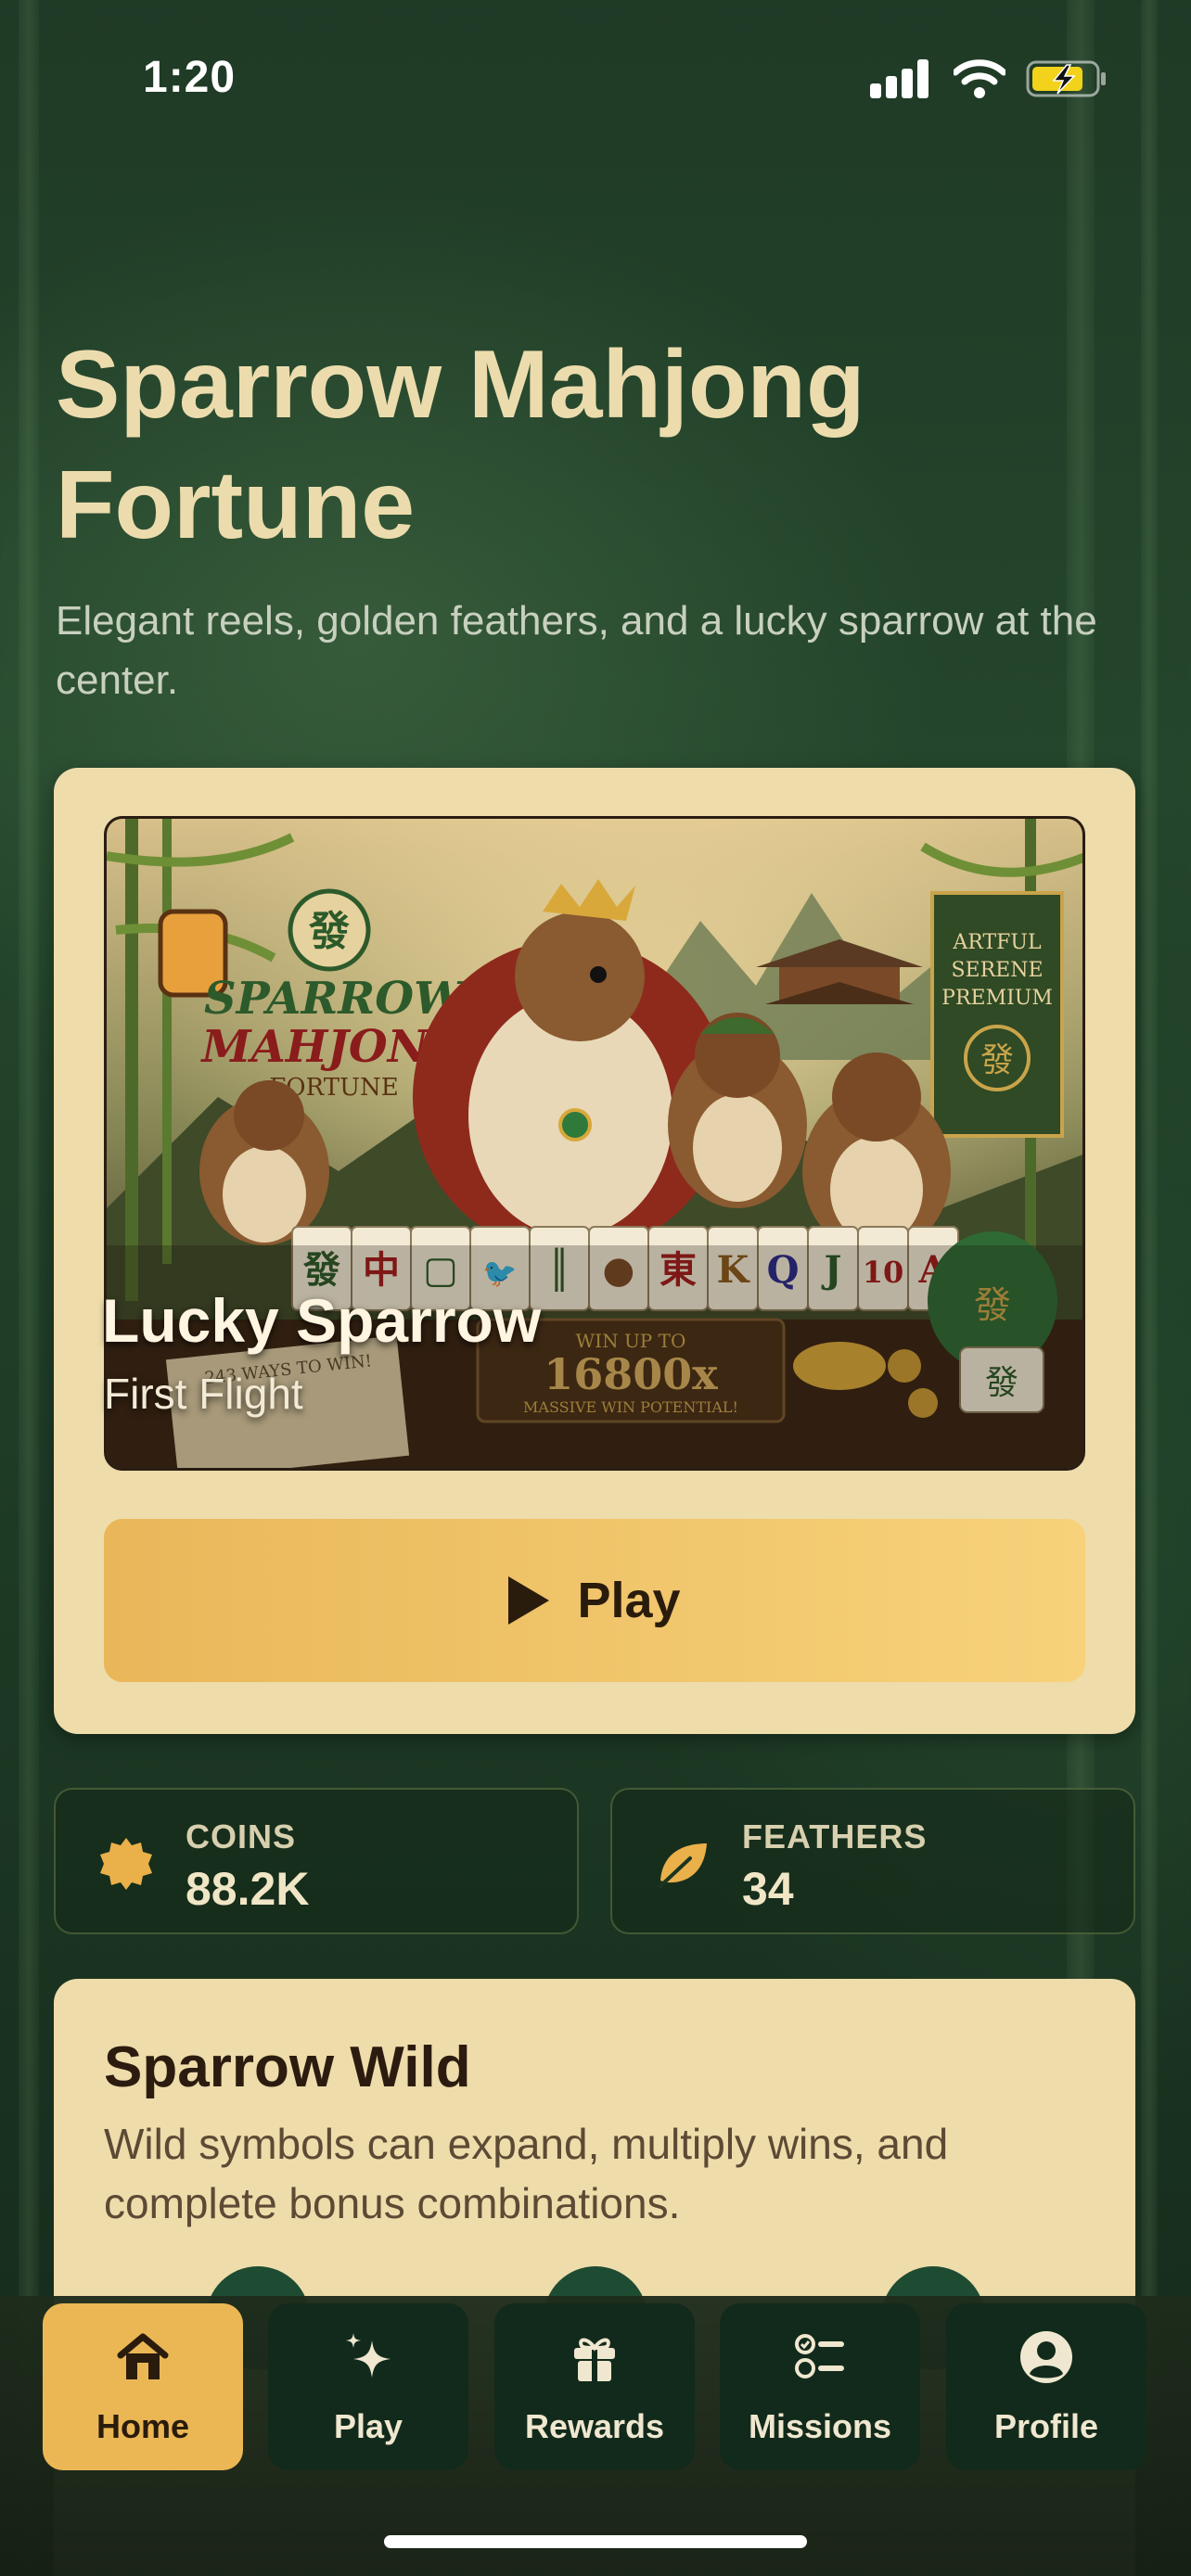  What do you see at coordinates (835, 1836) in the screenshot?
I see `feathers-label: FEATHERS` at bounding box center [835, 1836].